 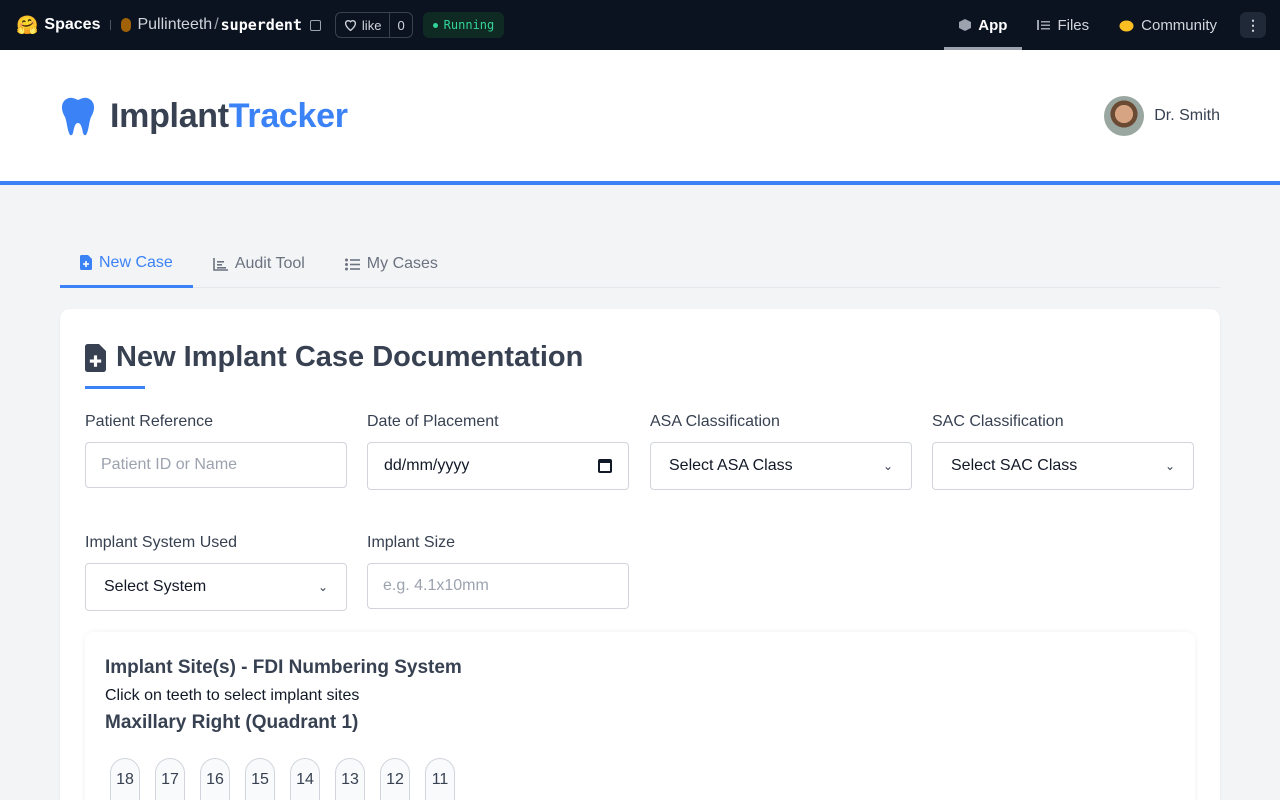 What do you see at coordinates (161, 542) in the screenshot?
I see `implant-system-label: Implant System Used` at bounding box center [161, 542].